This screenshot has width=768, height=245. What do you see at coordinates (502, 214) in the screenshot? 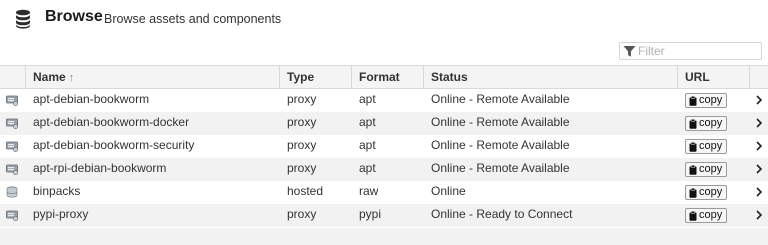
I see `cell-status: Online - Ready to Connect` at bounding box center [502, 214].